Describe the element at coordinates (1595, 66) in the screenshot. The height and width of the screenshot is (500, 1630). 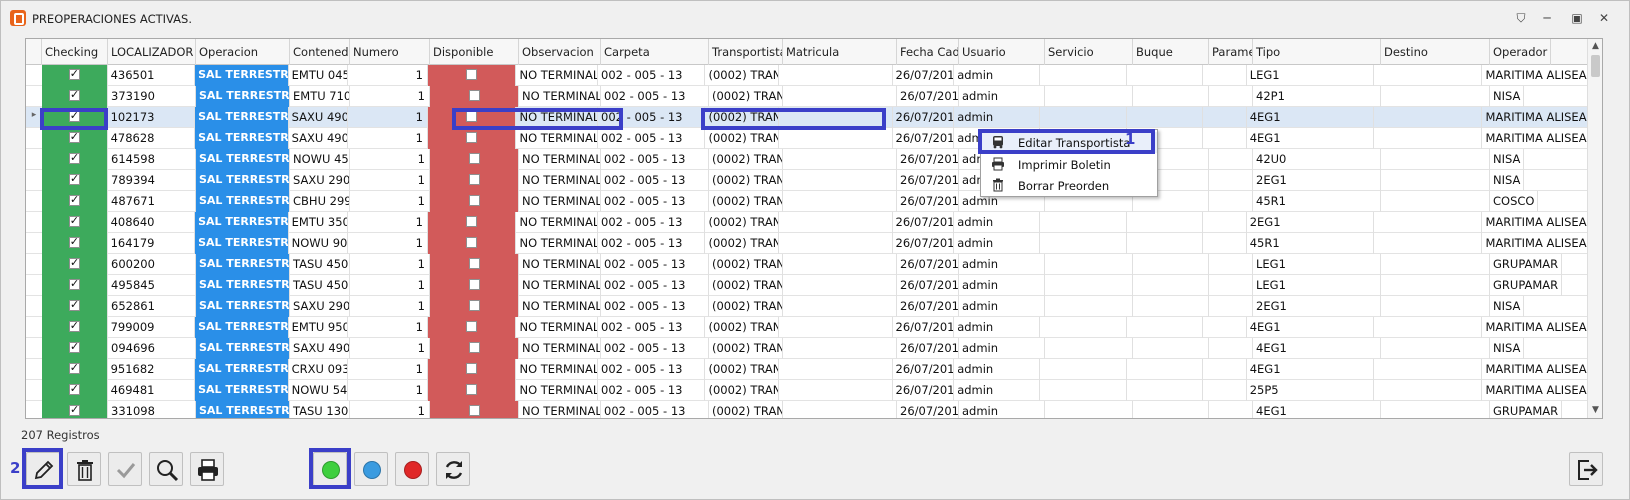
I see `scroll-thumb` at that location.